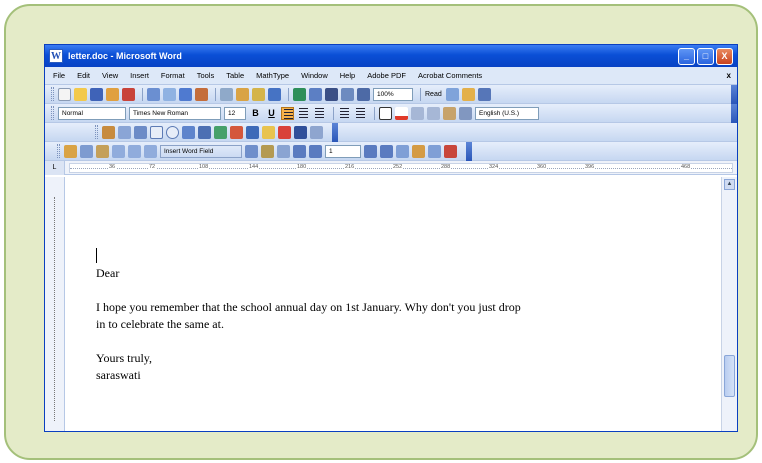  Describe the element at coordinates (59, 75) in the screenshot. I see `menu-file: File` at that location.